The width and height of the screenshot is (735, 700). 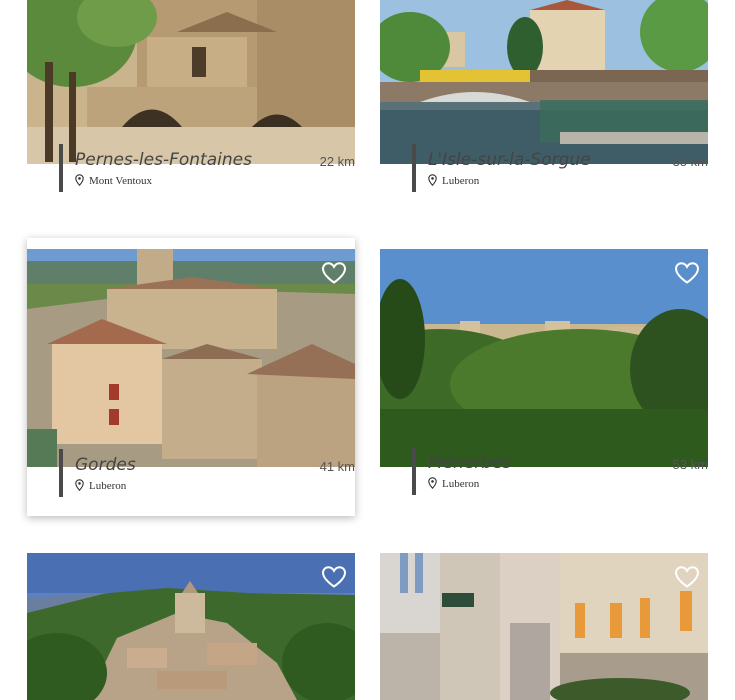 I want to click on destination-distance: 35 km, so click(x=690, y=161).